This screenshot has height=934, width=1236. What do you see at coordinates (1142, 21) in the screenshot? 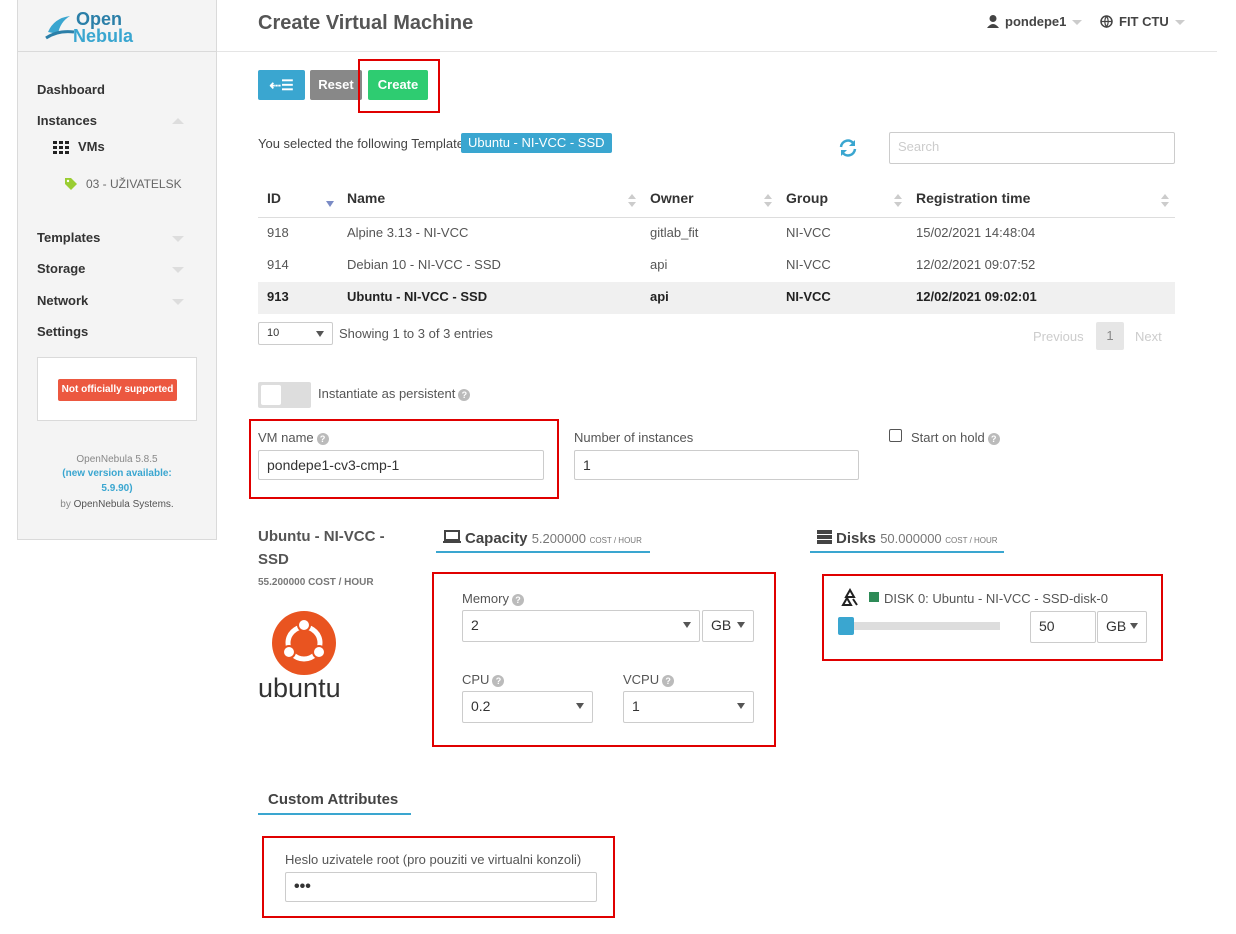
I see `zone-menu: FIT CTU` at bounding box center [1142, 21].